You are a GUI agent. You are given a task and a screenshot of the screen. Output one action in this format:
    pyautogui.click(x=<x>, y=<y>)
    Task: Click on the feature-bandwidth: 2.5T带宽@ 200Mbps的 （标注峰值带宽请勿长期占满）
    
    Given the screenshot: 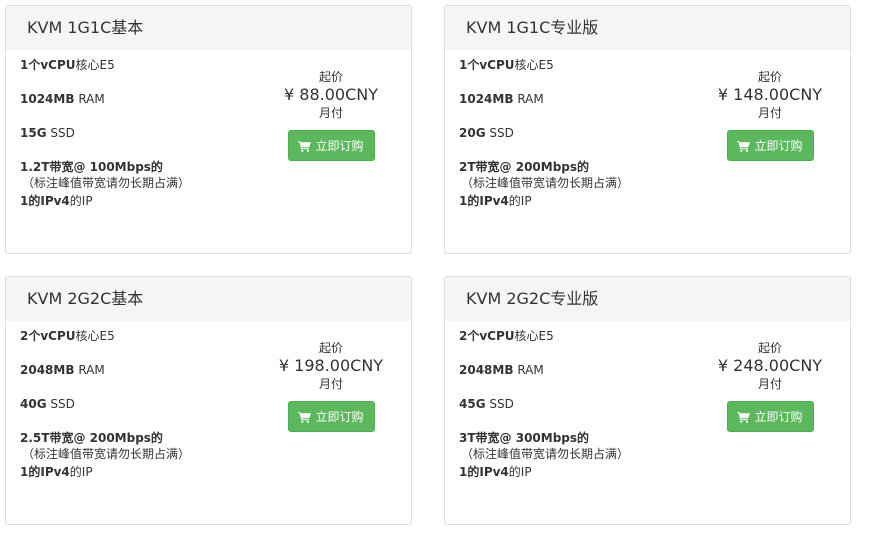 What is the action you would take?
    pyautogui.click(x=105, y=446)
    